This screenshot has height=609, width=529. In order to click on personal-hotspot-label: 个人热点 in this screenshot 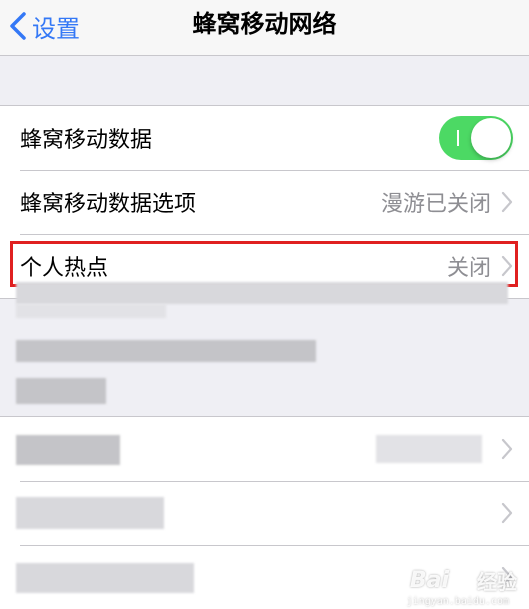, I will do `click(64, 268)`.